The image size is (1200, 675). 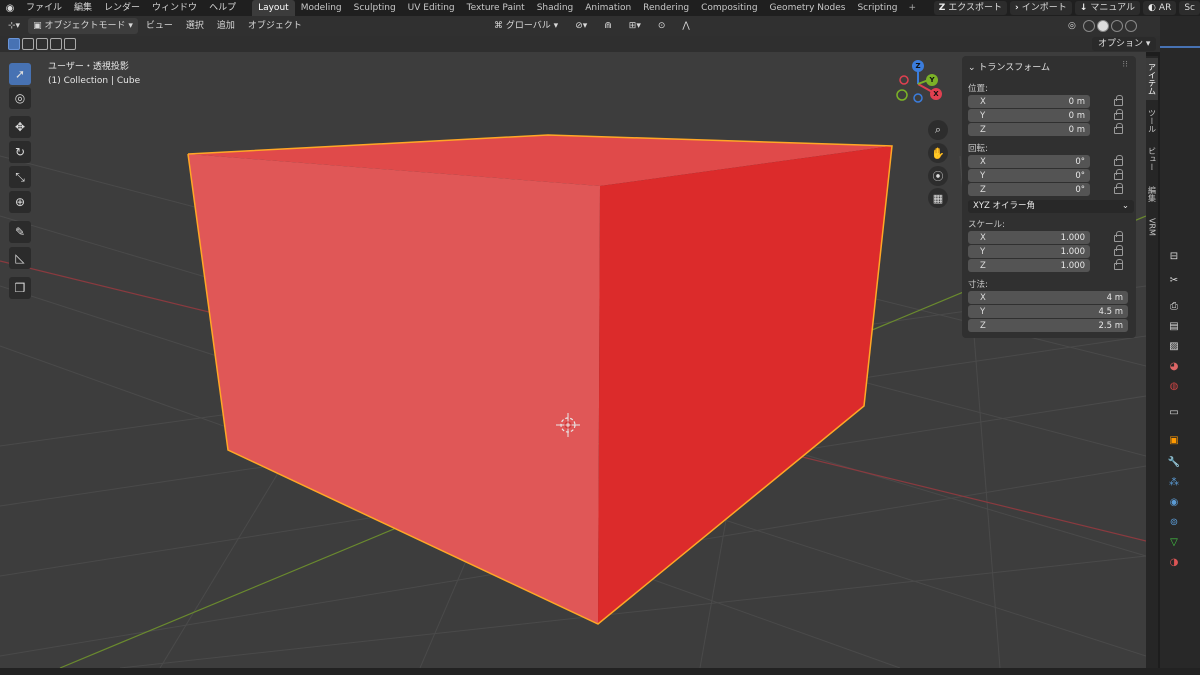 I want to click on move-tool-icon: ✥, so click(x=20, y=127).